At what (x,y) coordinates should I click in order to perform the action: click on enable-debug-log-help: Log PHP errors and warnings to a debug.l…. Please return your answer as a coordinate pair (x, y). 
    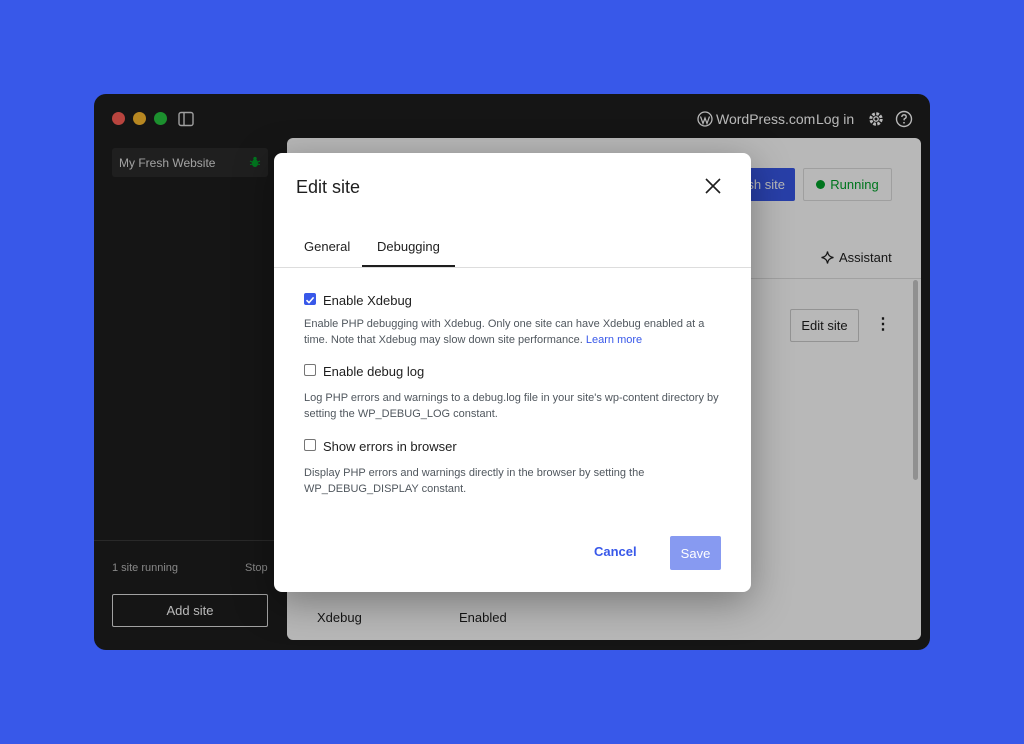
    Looking at the image, I should click on (511, 406).